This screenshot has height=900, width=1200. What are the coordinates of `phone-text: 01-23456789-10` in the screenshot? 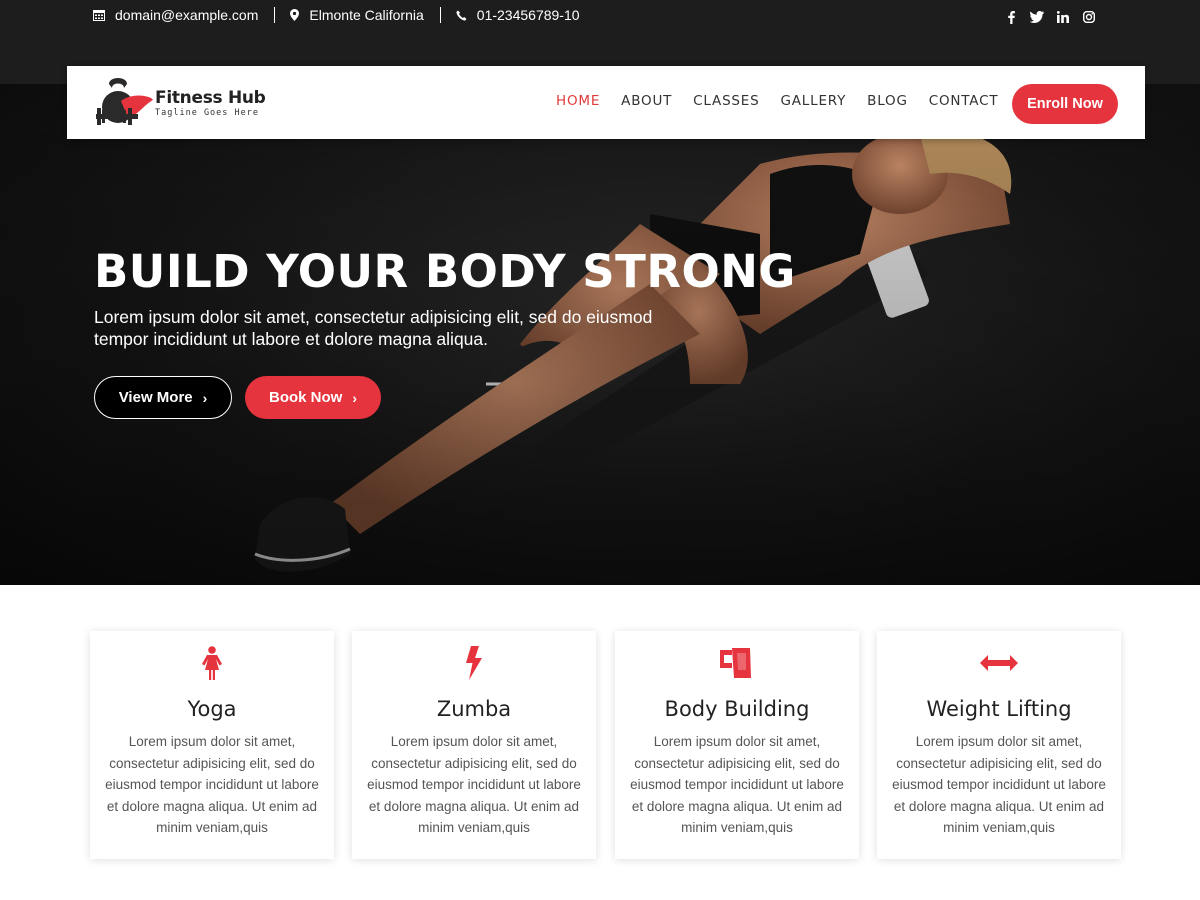 It's located at (528, 15).